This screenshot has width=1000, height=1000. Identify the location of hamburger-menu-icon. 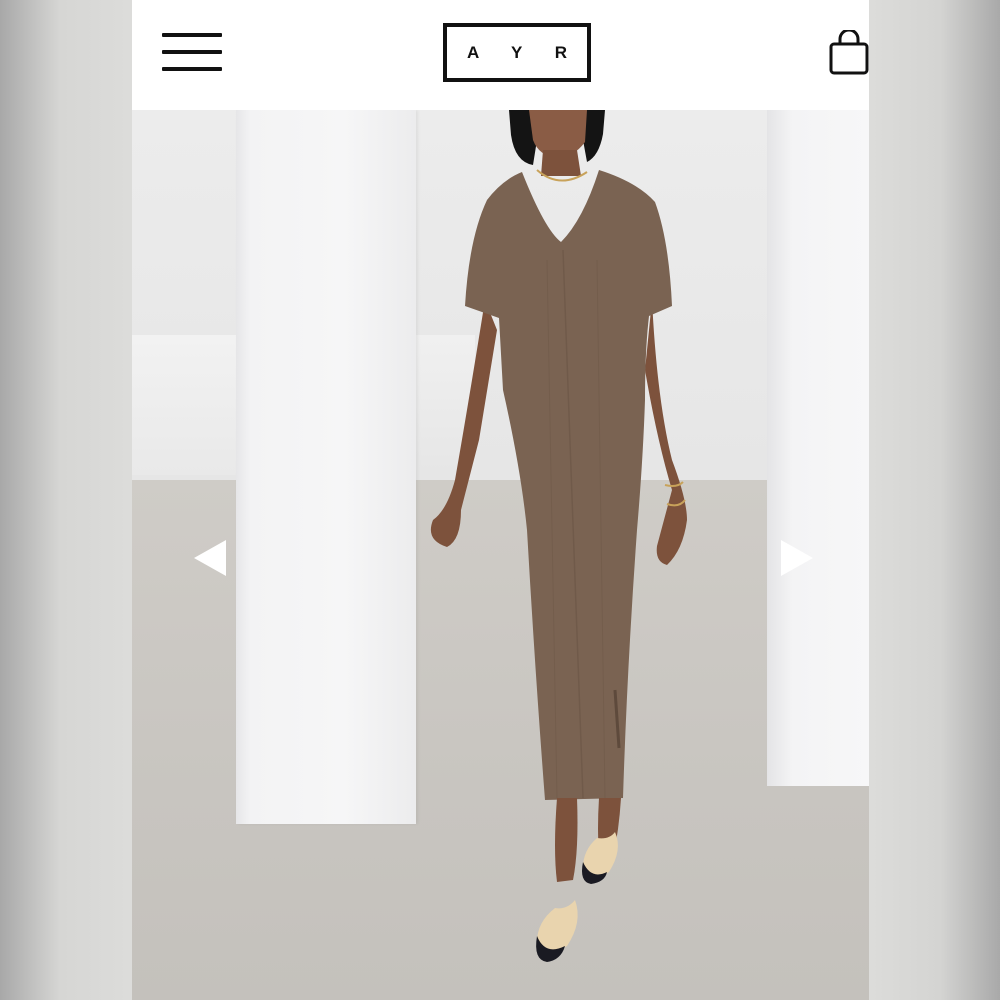
(192, 53).